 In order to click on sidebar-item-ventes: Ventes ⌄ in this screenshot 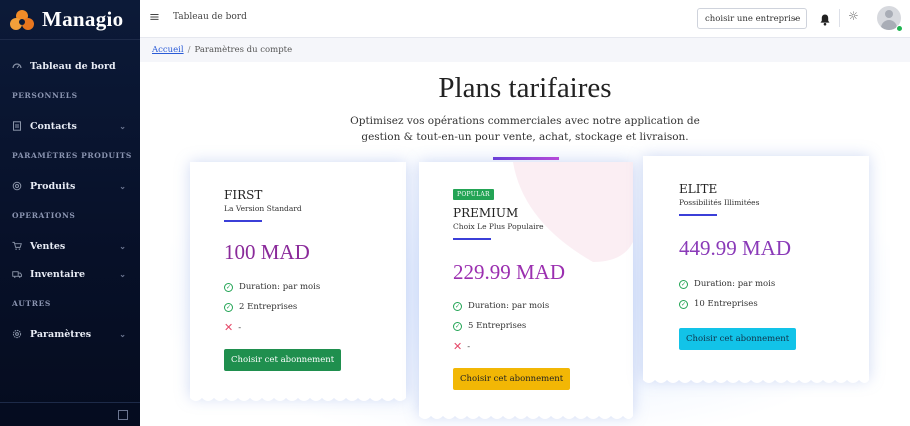, I will do `click(70, 246)`.